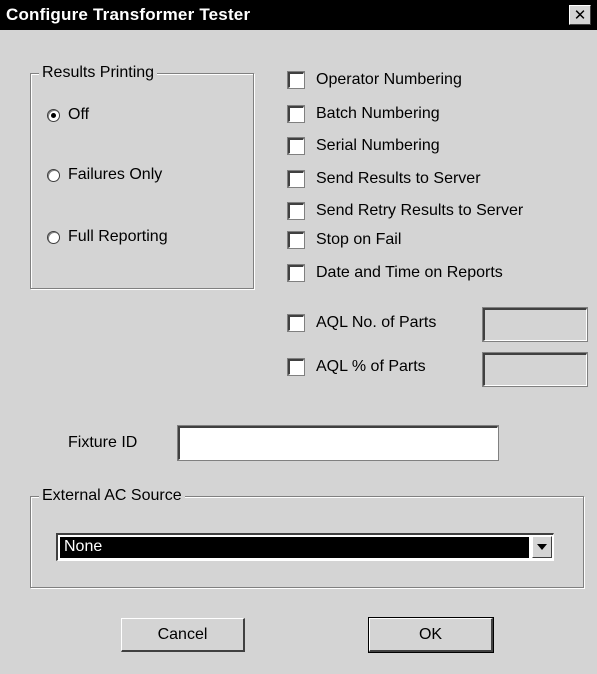 This screenshot has width=597, height=674. I want to click on checkbox-label: Operator Numbering, so click(389, 79).